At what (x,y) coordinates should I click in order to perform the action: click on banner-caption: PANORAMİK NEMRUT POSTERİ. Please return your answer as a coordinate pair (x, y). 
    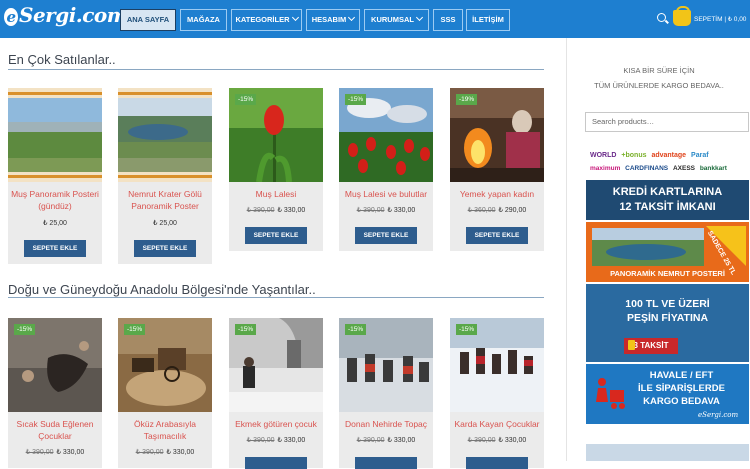
    Looking at the image, I should click on (667, 273).